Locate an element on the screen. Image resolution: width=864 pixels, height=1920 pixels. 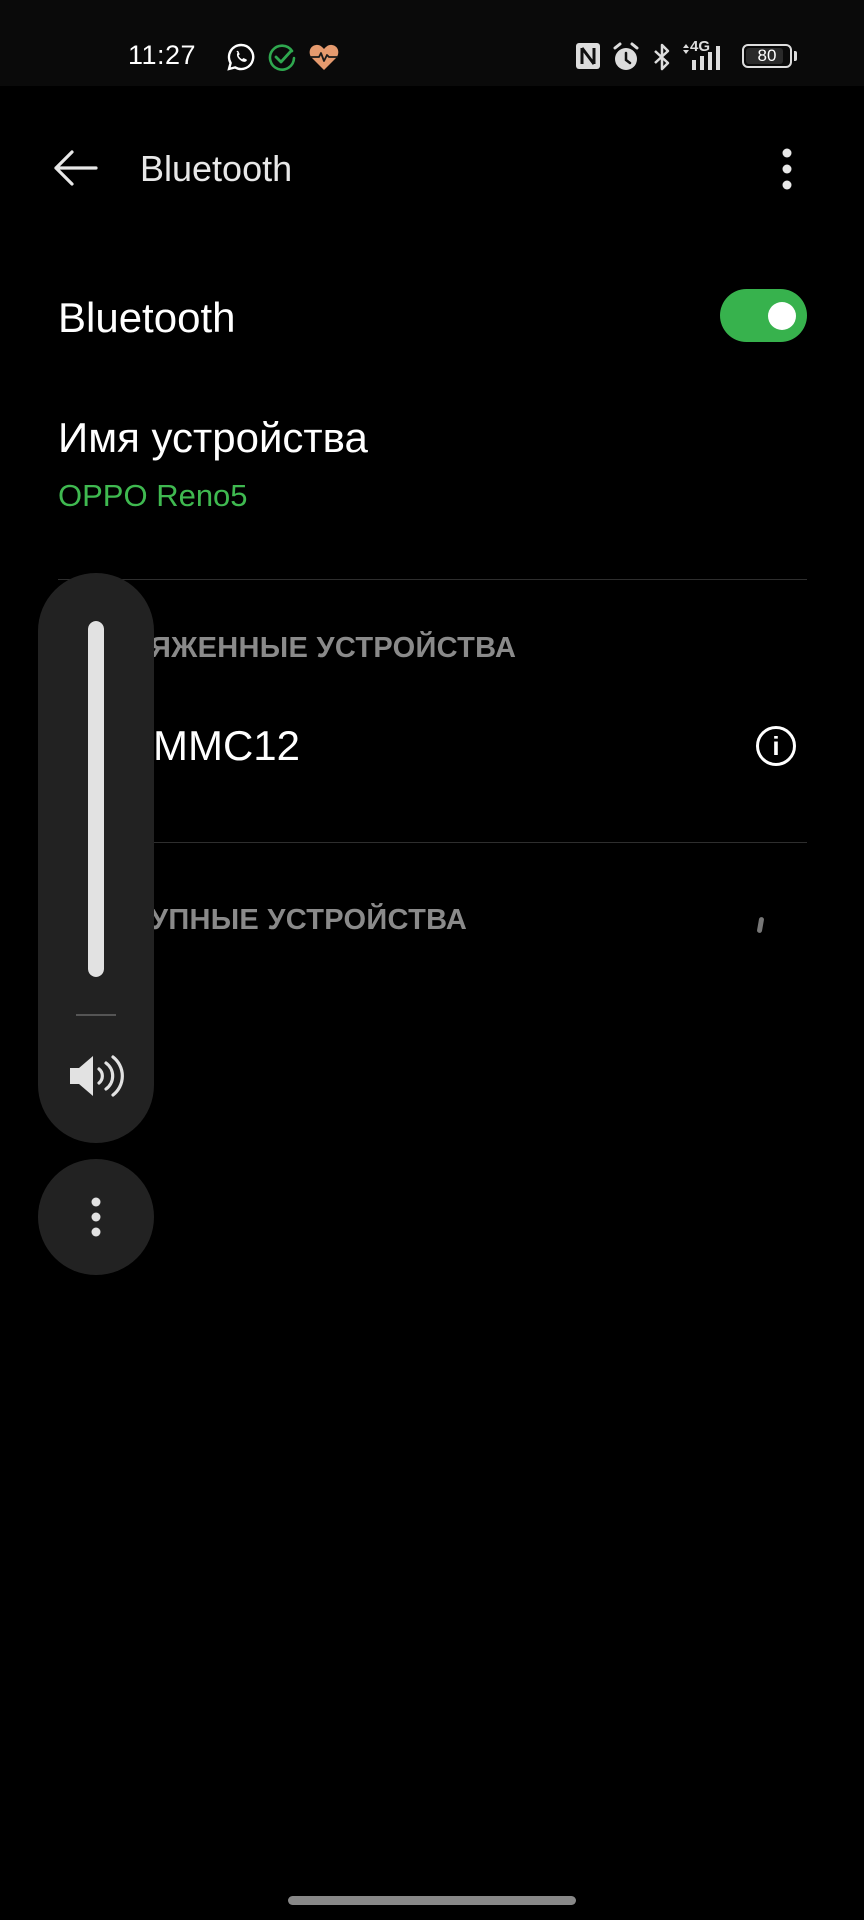
bluetooth-toggle is located at coordinates (763, 315).